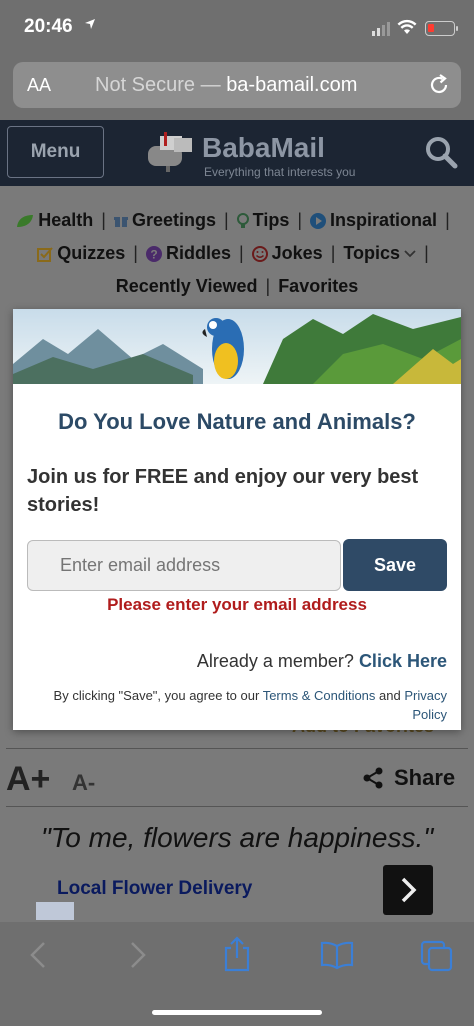 The image size is (474, 1026). What do you see at coordinates (237, 1012) in the screenshot?
I see `home-indicator` at bounding box center [237, 1012].